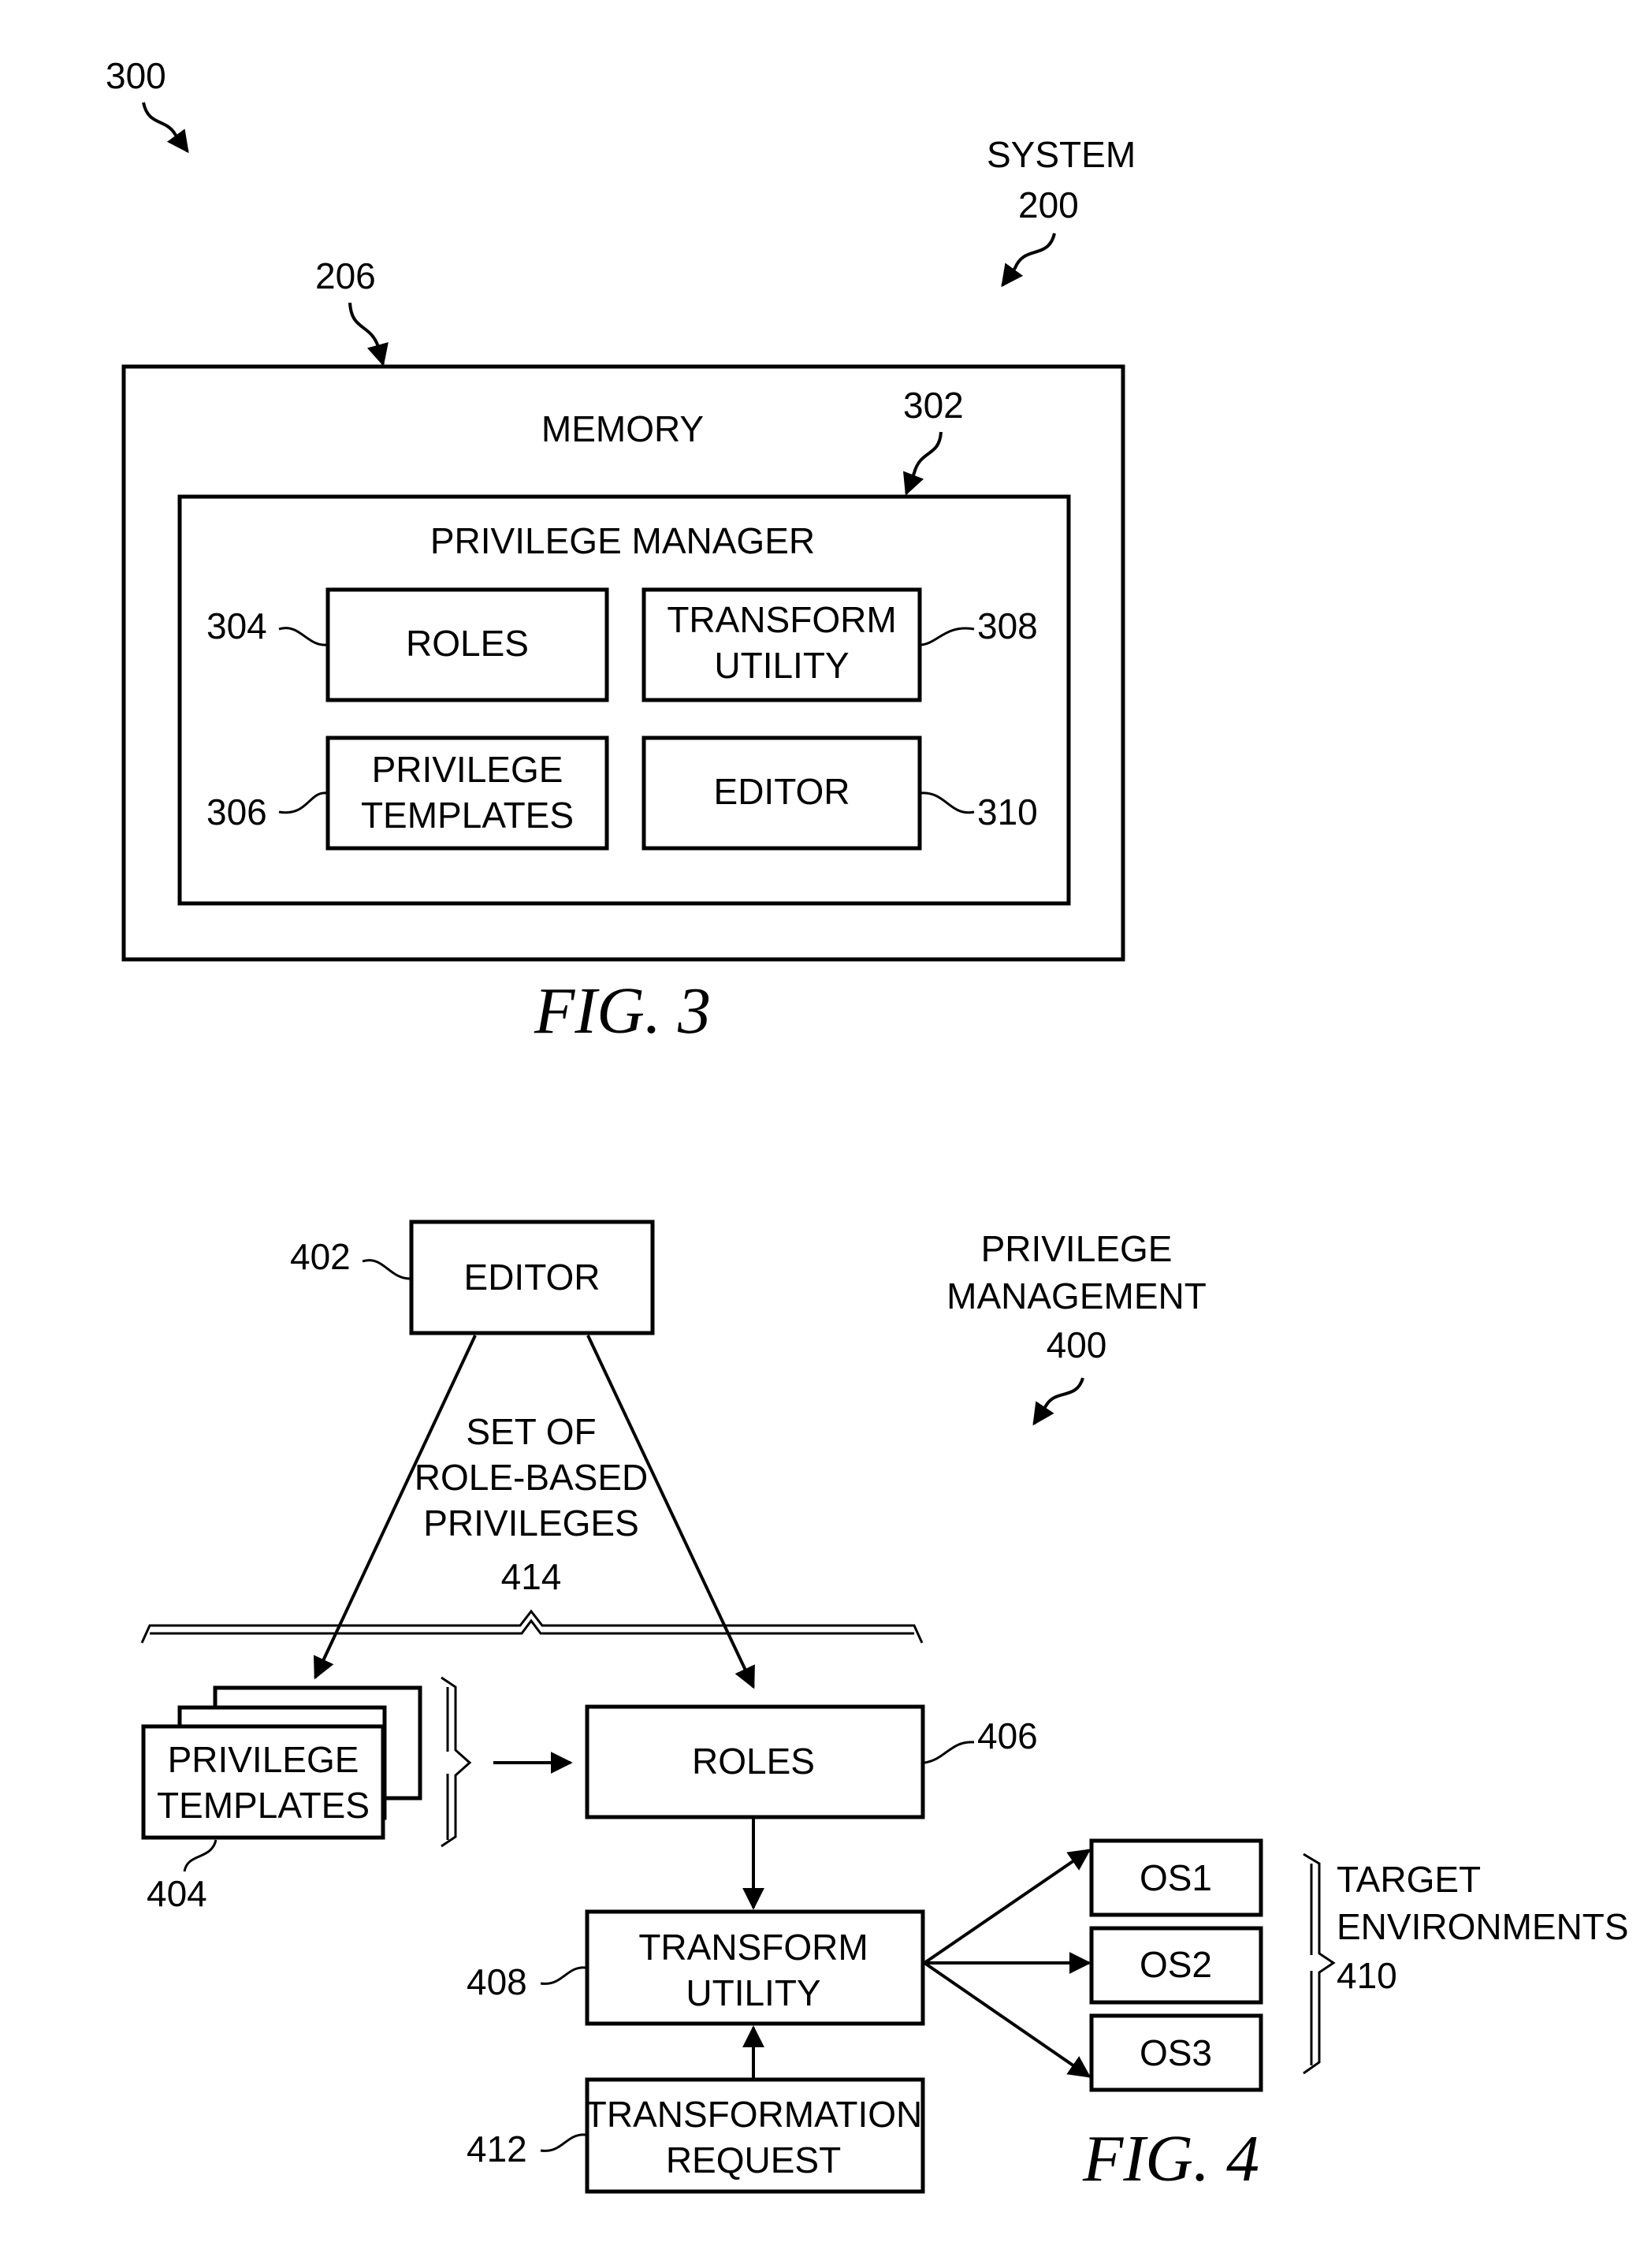  I want to click on target-ref: 410, so click(1367, 1976).